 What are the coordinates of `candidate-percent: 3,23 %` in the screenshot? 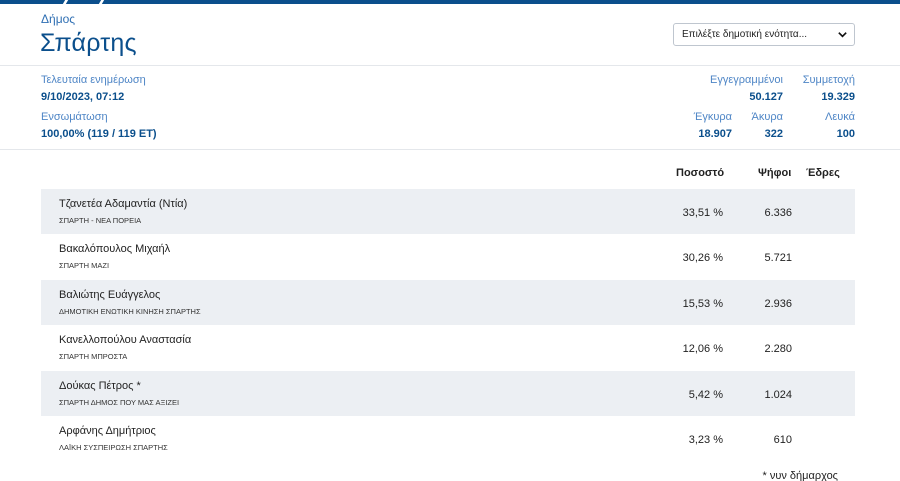 It's located at (705, 440).